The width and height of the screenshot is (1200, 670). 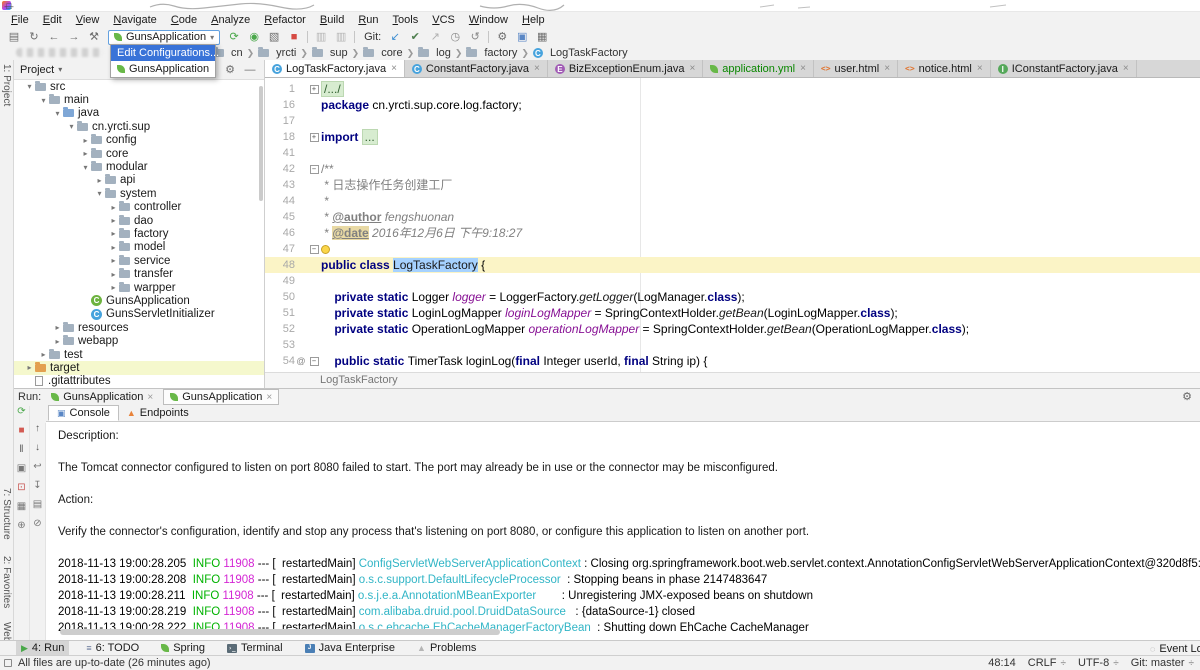 What do you see at coordinates (285, 20) in the screenshot?
I see `menu-refactor: Refactor` at bounding box center [285, 20].